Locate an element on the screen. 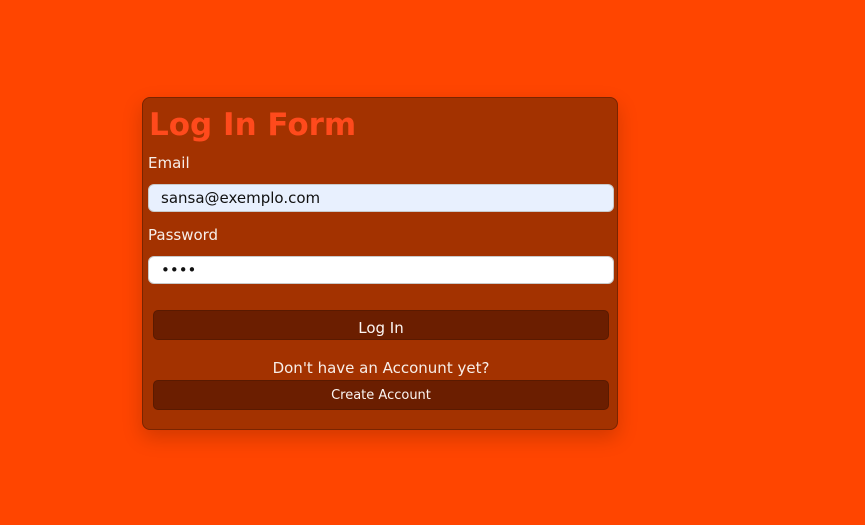  password-label: Password is located at coordinates (183, 235).